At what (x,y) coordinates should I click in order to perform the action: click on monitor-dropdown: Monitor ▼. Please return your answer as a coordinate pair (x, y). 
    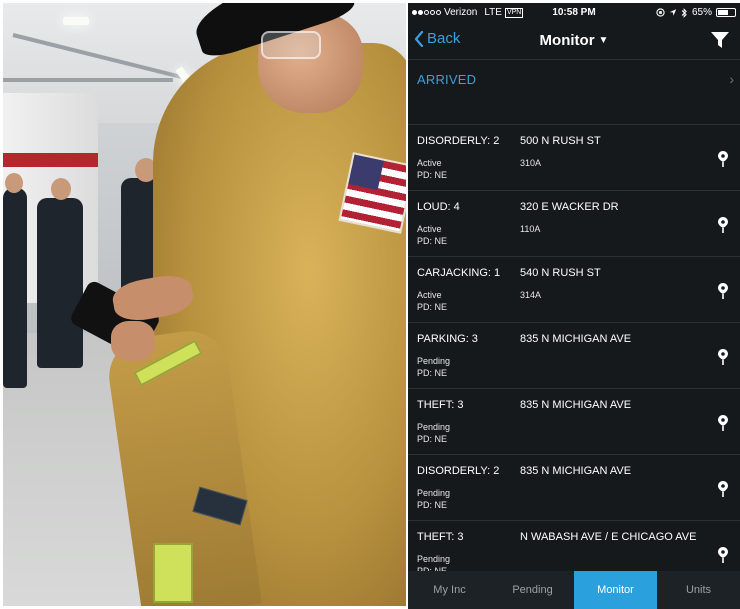
    Looking at the image, I should click on (574, 40).